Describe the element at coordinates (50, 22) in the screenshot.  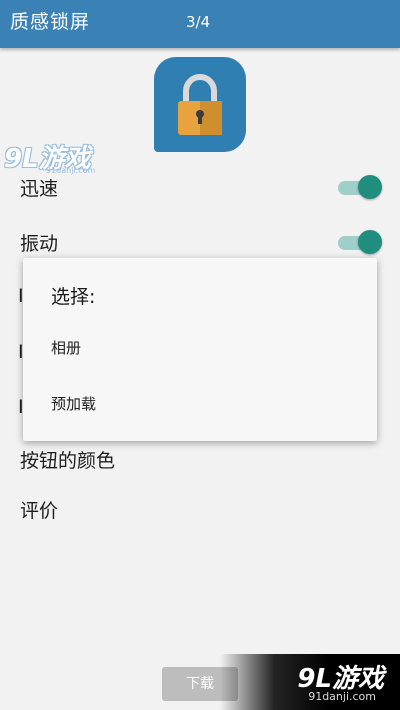
I see `app-title: 质感锁屏` at that location.